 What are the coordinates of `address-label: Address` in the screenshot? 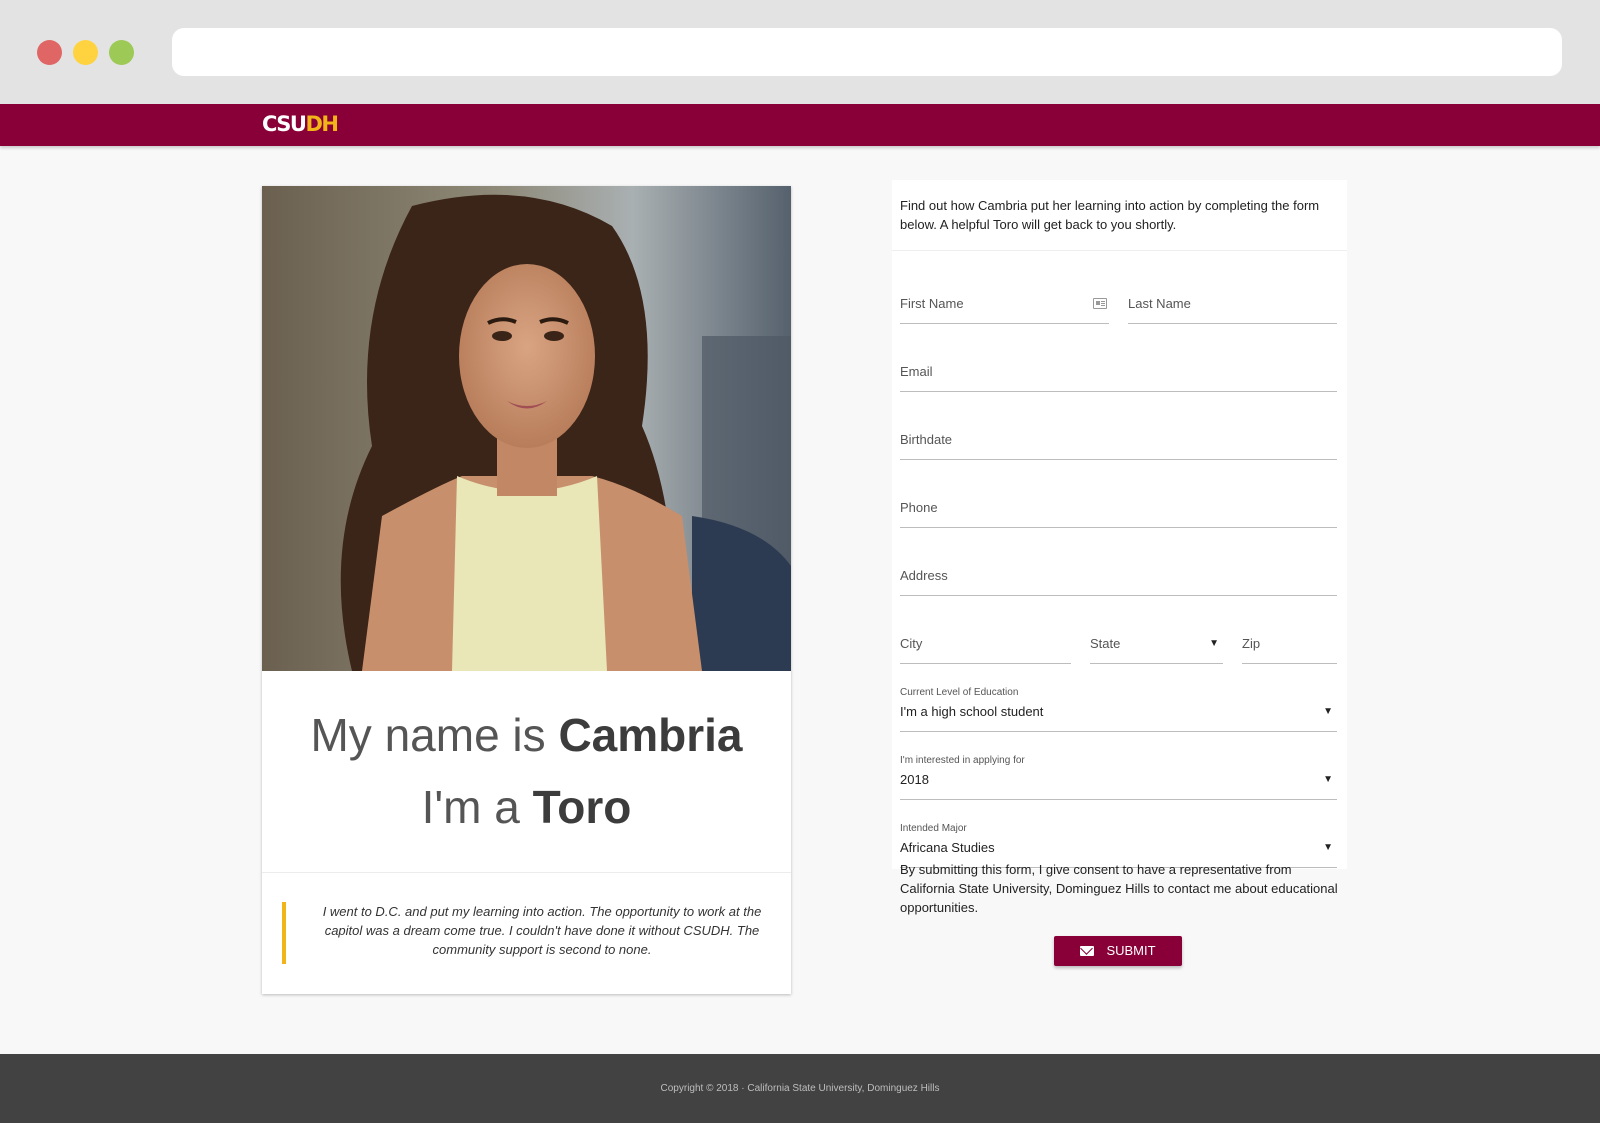 It's located at (924, 575).